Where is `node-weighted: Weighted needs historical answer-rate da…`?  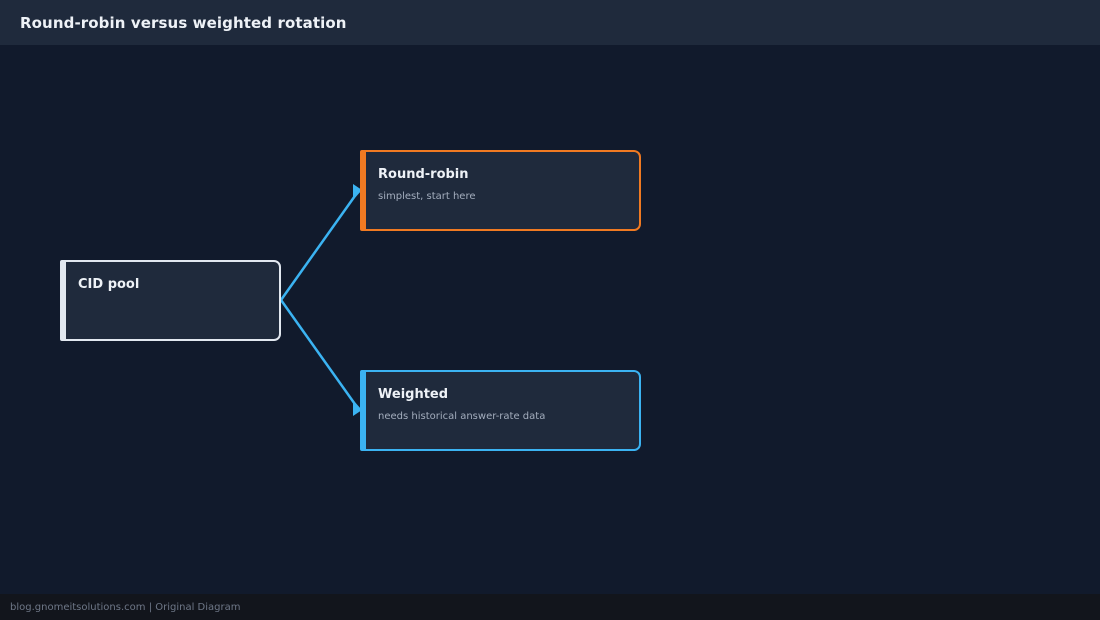
node-weighted: Weighted needs historical answer-rate da… is located at coordinates (500, 410).